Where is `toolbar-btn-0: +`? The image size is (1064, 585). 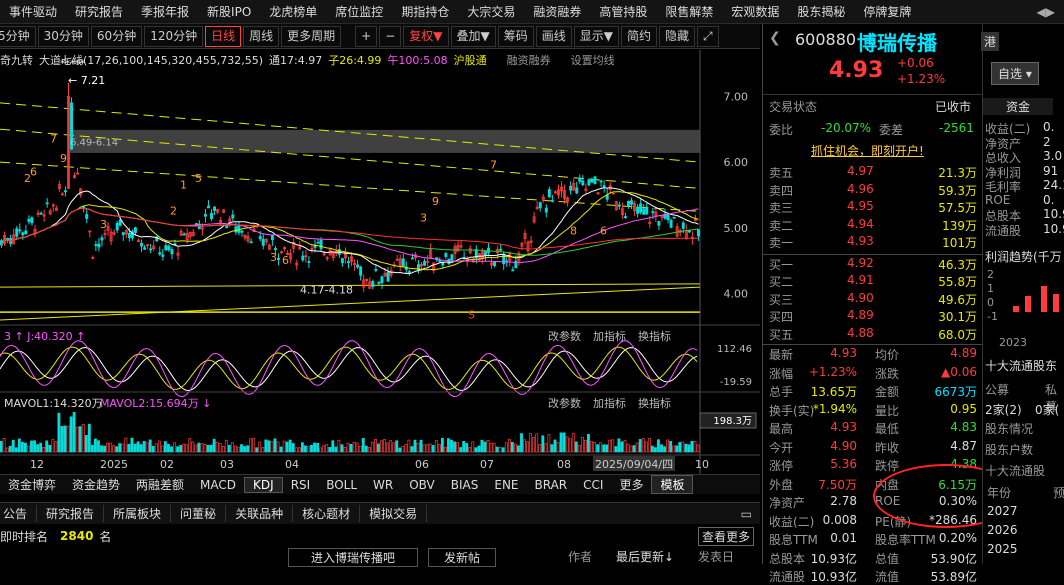
toolbar-btn-0: + is located at coordinates (366, 36).